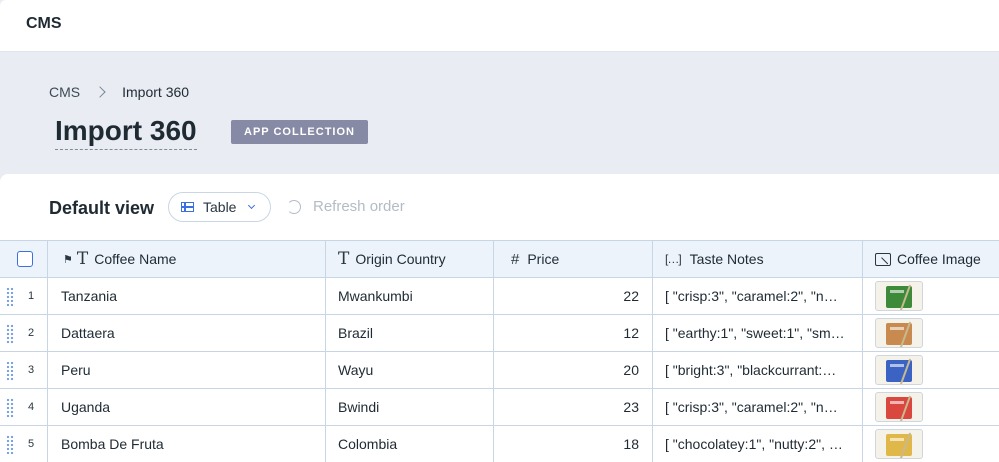  Describe the element at coordinates (515, 259) in the screenshot. I see `number-field-icon: #` at that location.